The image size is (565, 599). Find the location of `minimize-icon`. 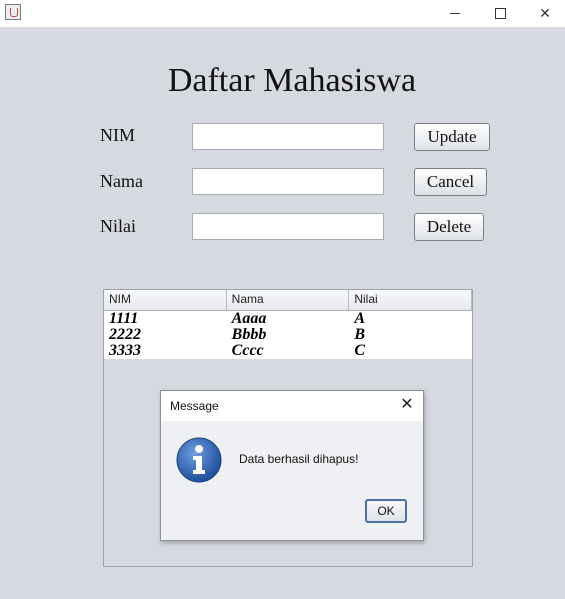

minimize-icon is located at coordinates (455, 13).